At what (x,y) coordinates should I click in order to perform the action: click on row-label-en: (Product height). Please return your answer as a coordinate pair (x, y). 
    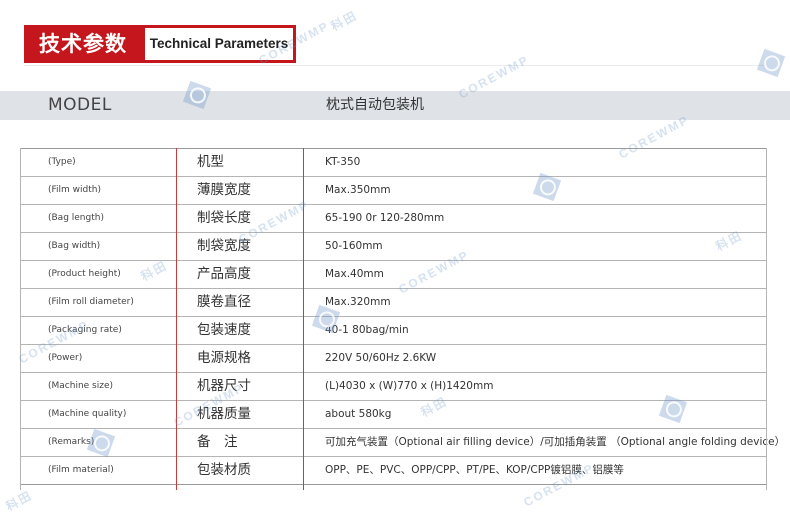
    Looking at the image, I should click on (84, 274).